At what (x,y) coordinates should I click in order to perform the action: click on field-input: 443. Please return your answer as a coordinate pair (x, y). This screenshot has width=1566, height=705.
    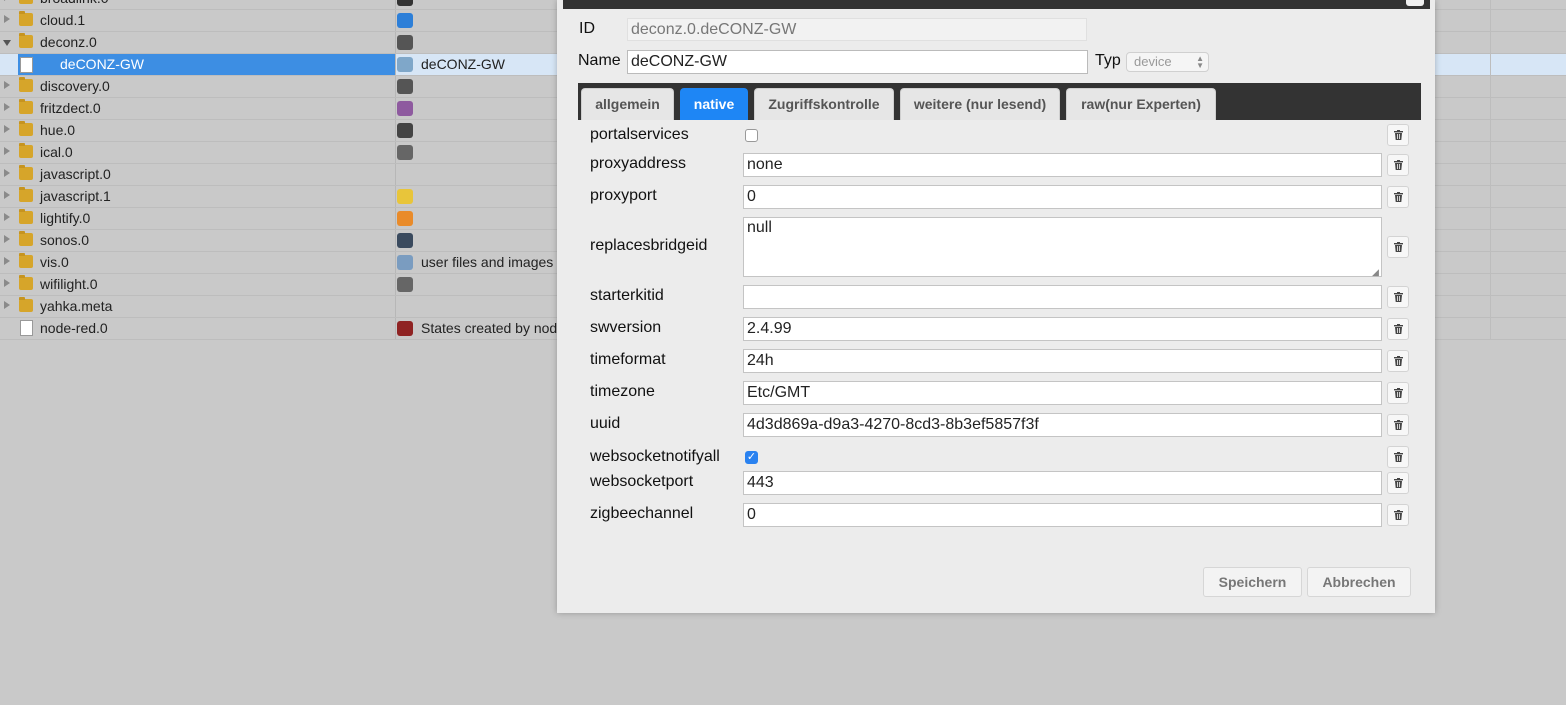
    Looking at the image, I should click on (1062, 483).